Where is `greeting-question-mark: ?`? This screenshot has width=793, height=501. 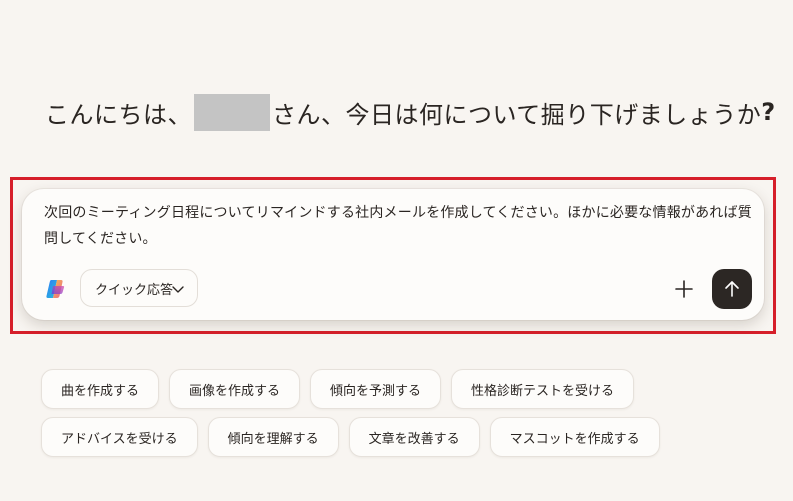 greeting-question-mark: ? is located at coordinates (768, 112).